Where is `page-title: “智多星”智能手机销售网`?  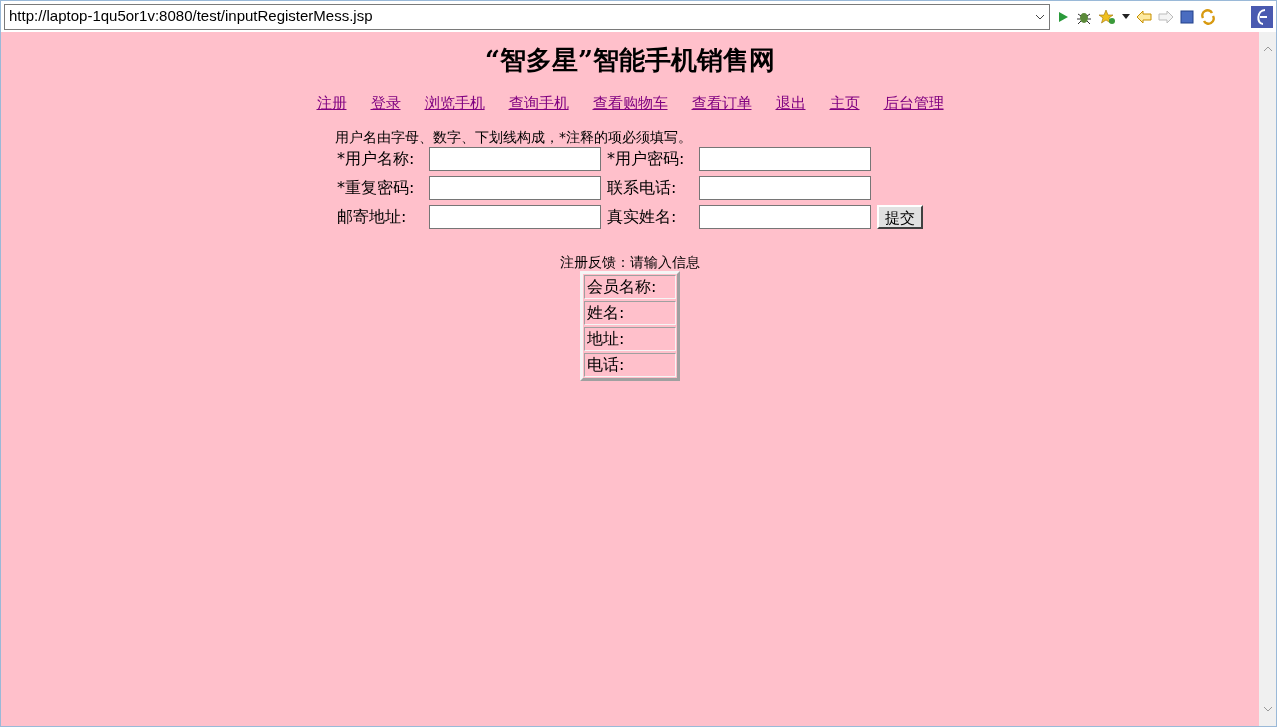
page-title: “智多星”智能手机销售网 is located at coordinates (630, 60).